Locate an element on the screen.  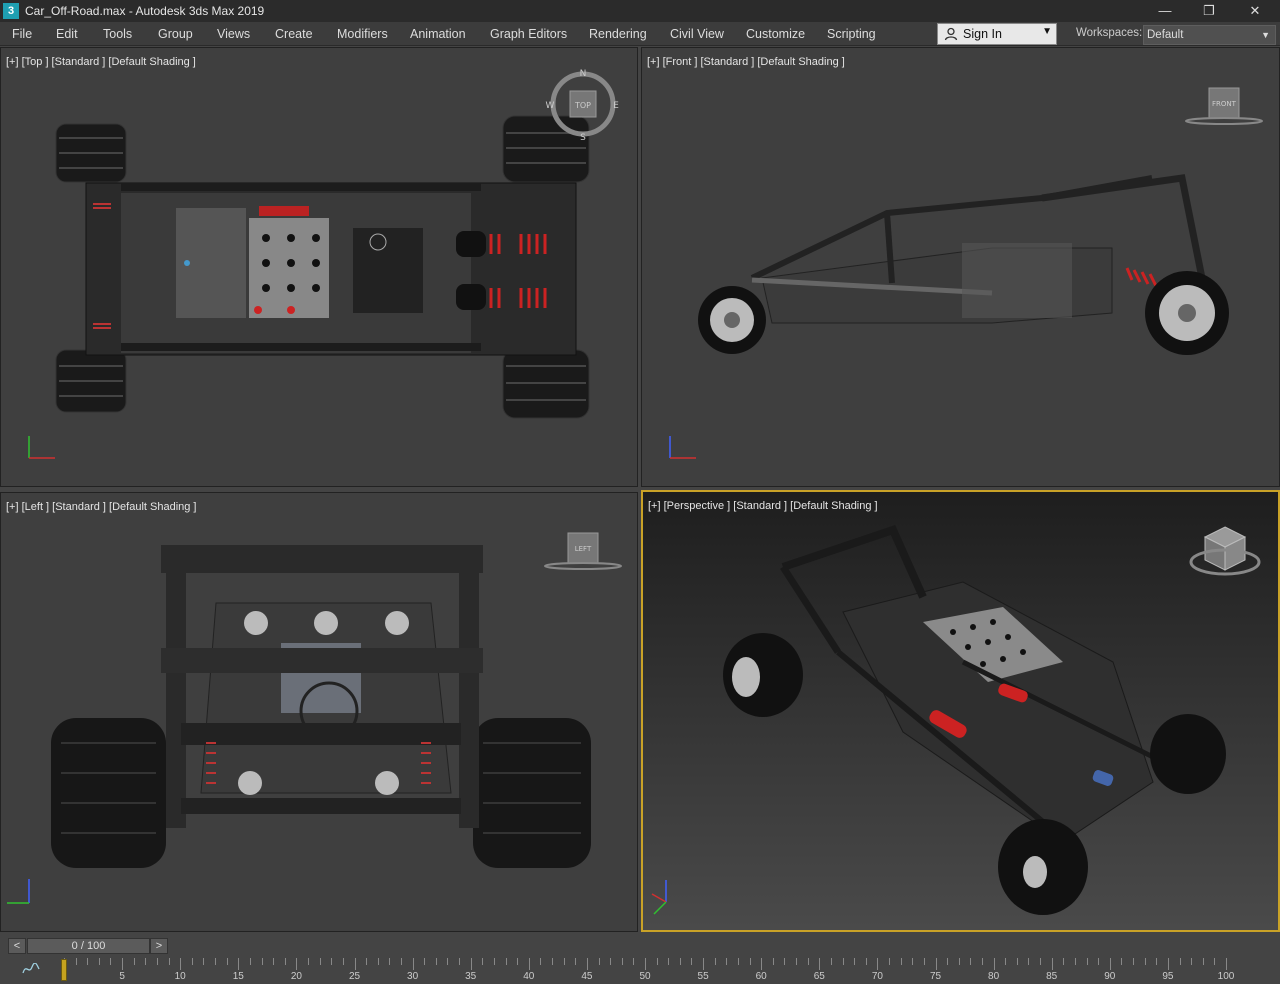
view-cube-perspective is located at coordinates (1225, 557).